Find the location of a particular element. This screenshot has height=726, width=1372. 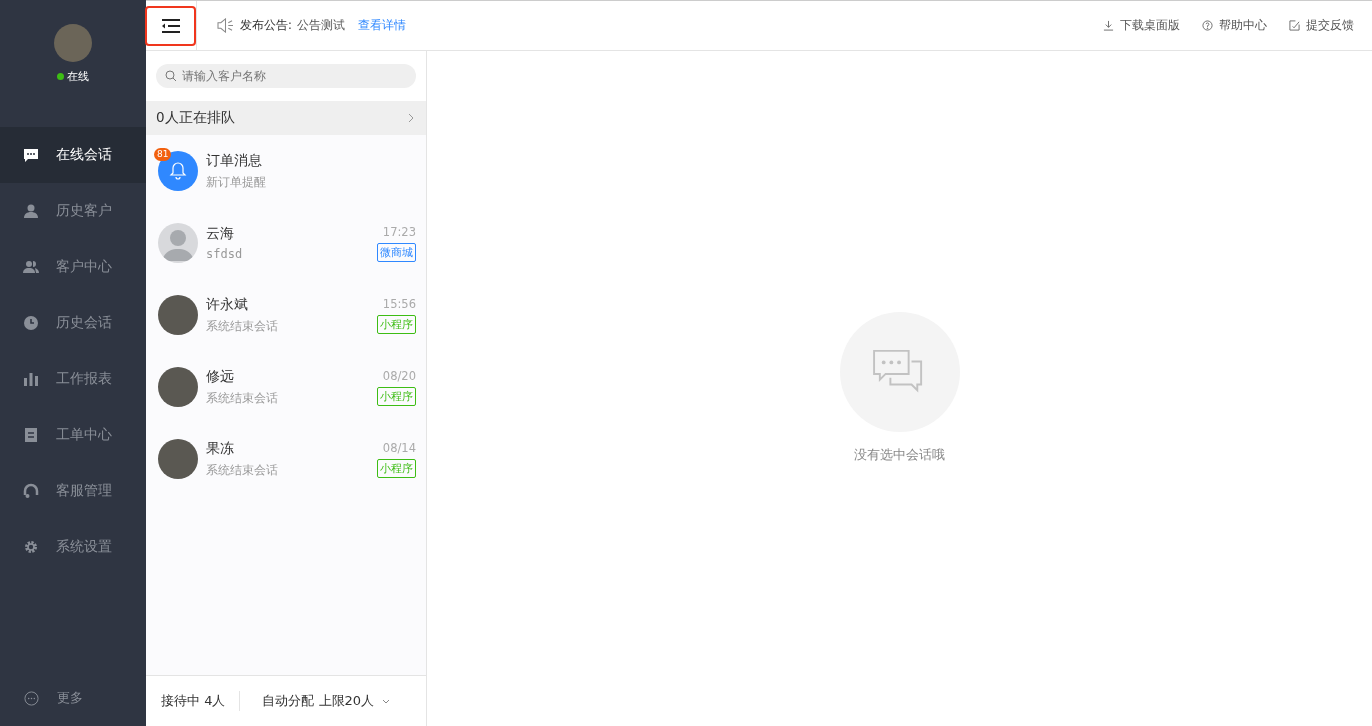

conversation-item: 修远 系统结束会话 08/20 小程序 is located at coordinates (286, 387).